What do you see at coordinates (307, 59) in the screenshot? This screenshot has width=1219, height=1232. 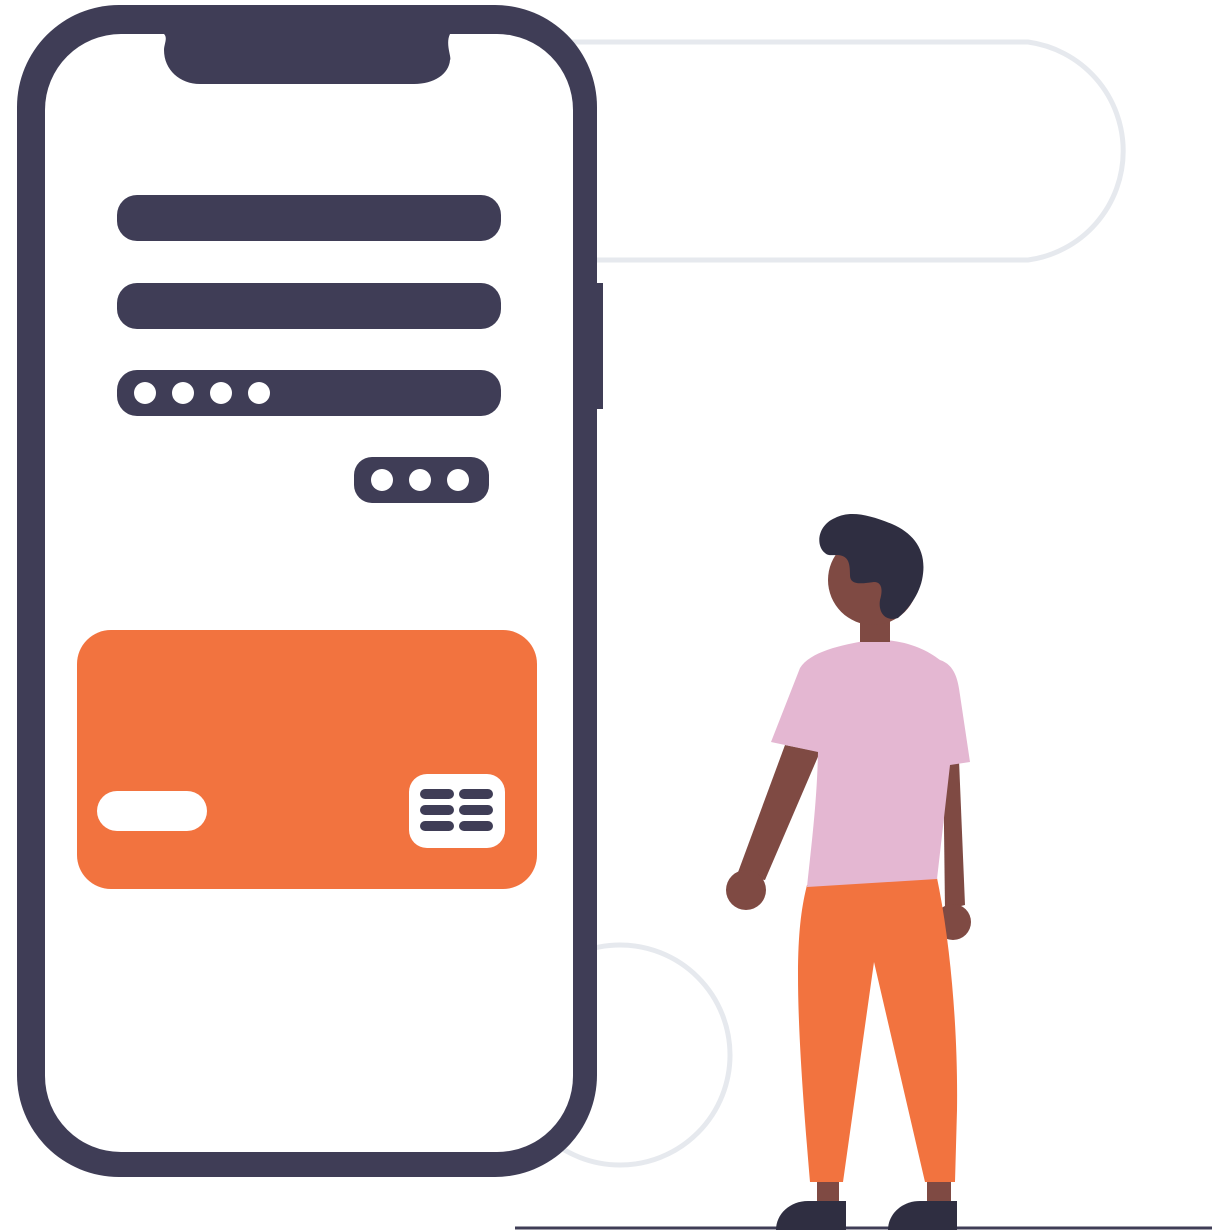 I see `phone-notch` at bounding box center [307, 59].